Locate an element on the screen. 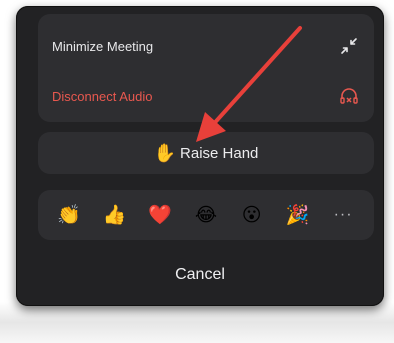 Image resolution: width=394 pixels, height=343 pixels. raise-hand-button: ✋ Raise Hand is located at coordinates (206, 153).